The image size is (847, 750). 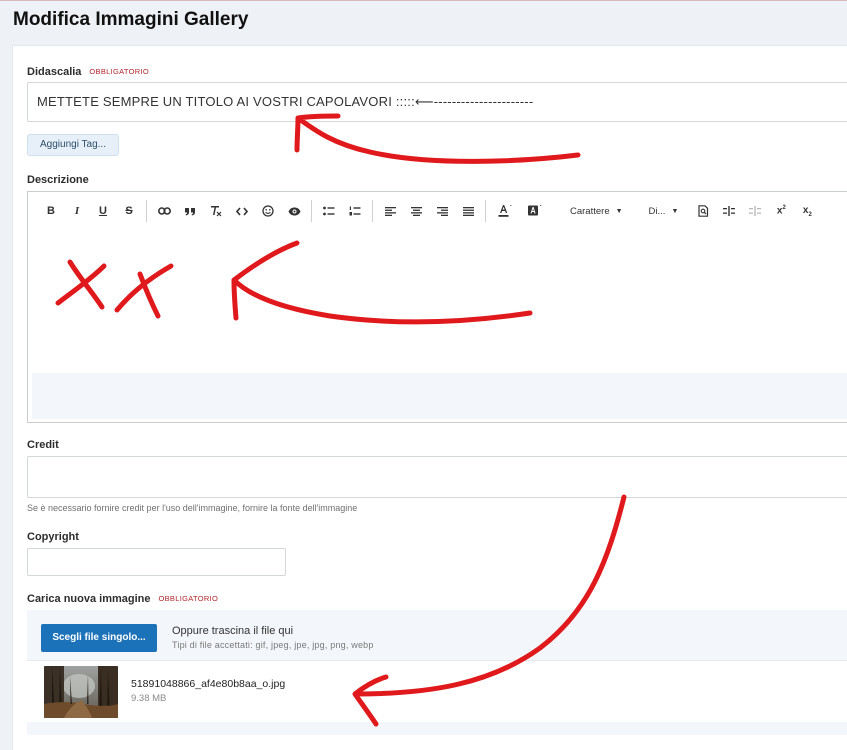 What do you see at coordinates (208, 684) in the screenshot?
I see `file-name: 51891048866_af4e80b8aa_o.jpg` at bounding box center [208, 684].